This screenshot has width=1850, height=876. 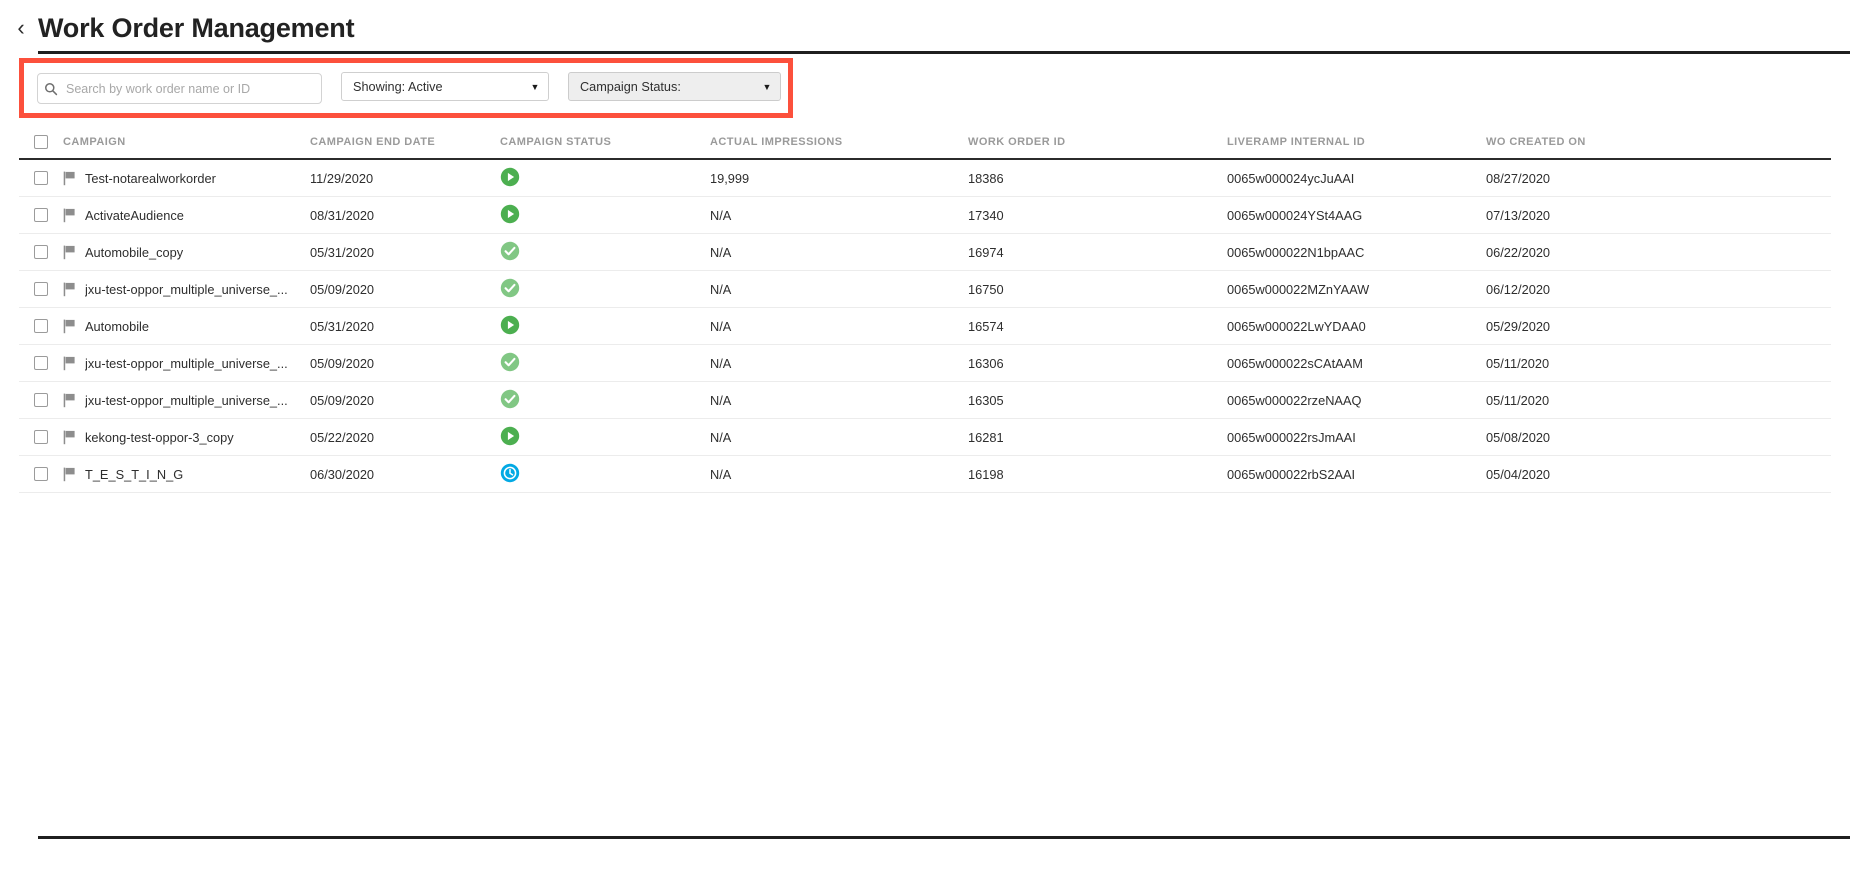 I want to click on cell-campaign: kekong-test-oppor-3_copy, so click(x=186, y=437).